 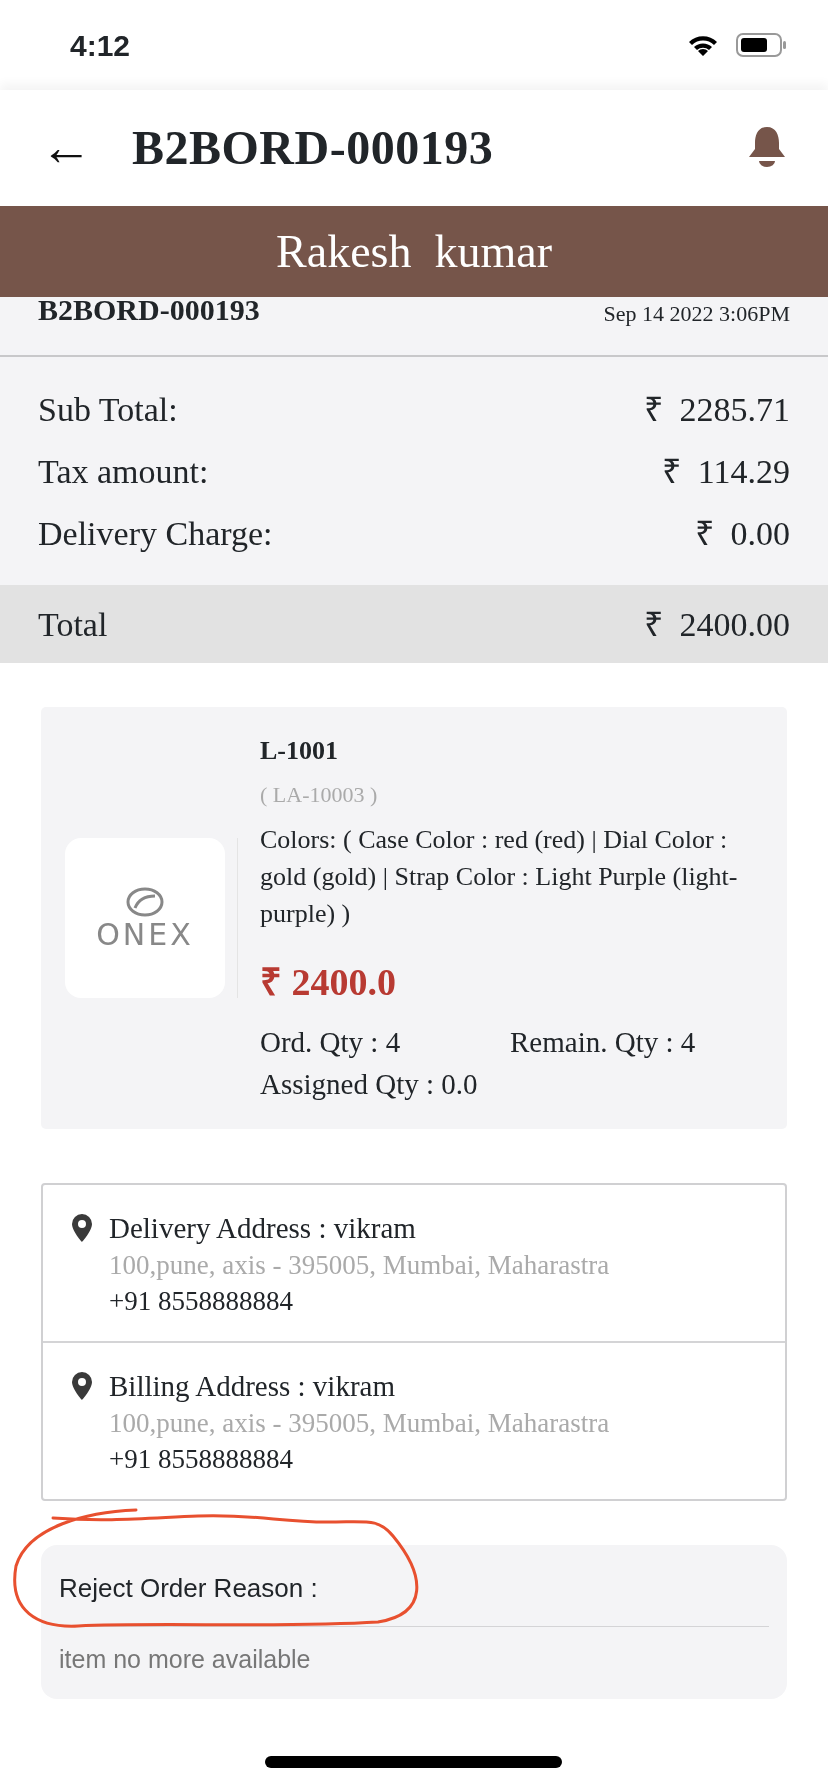 What do you see at coordinates (149, 310) in the screenshot?
I see `order-number: B2BORD-000193` at bounding box center [149, 310].